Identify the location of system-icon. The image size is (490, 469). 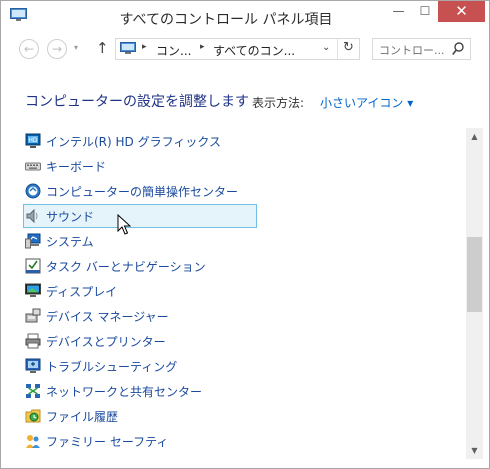
(33, 241).